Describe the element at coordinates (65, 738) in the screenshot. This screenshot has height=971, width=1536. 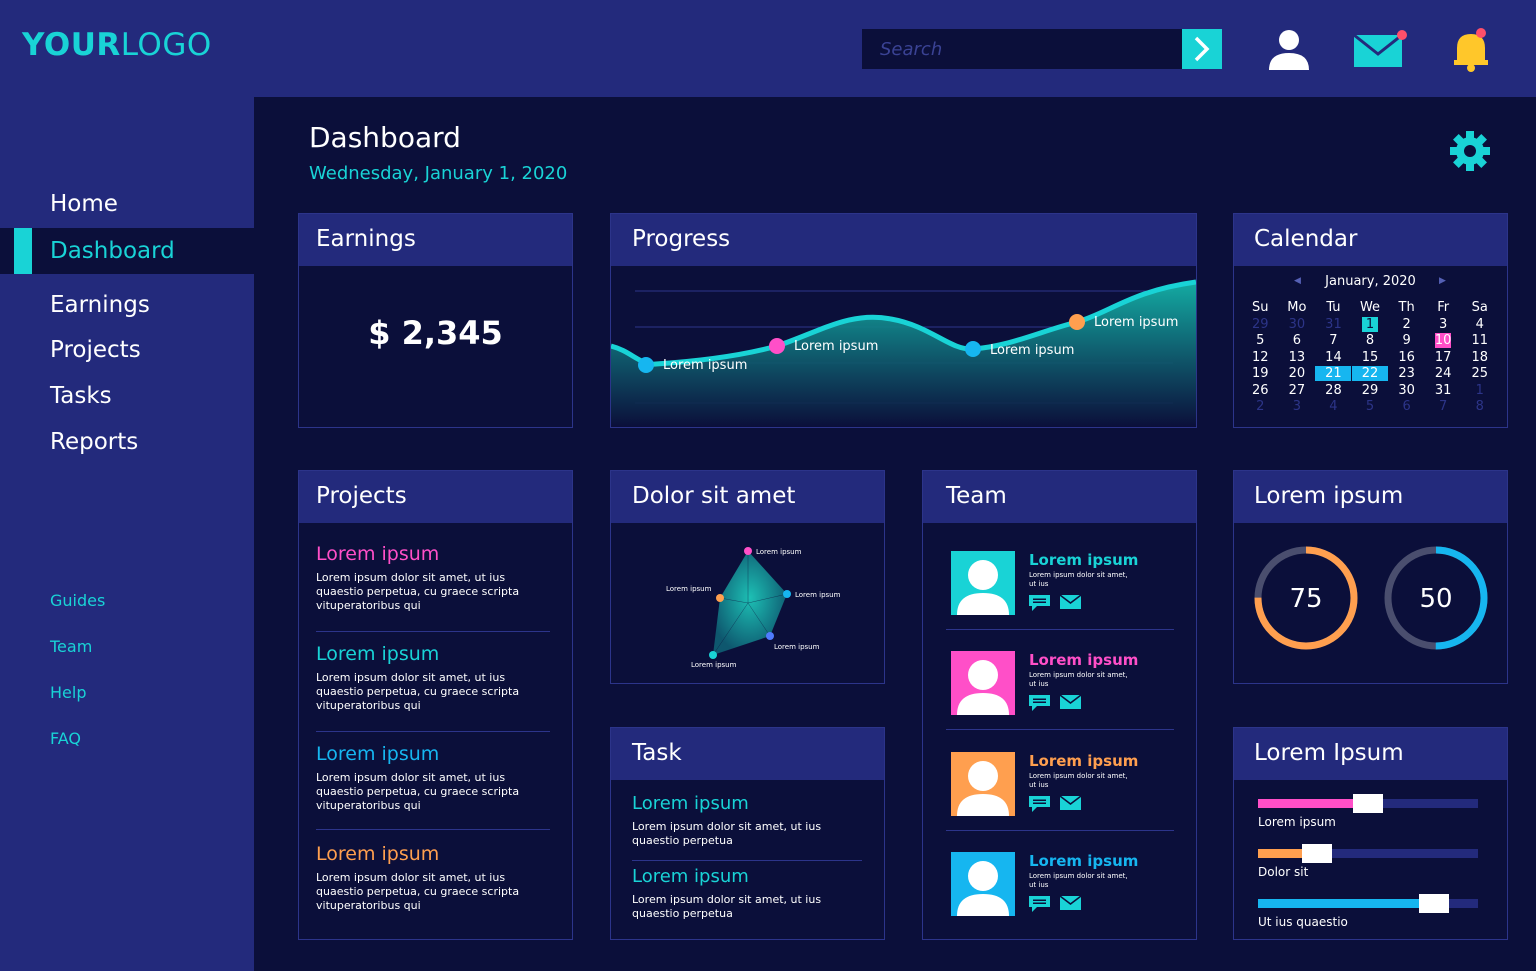
I see `sidebar-link-faq: FAQ` at that location.